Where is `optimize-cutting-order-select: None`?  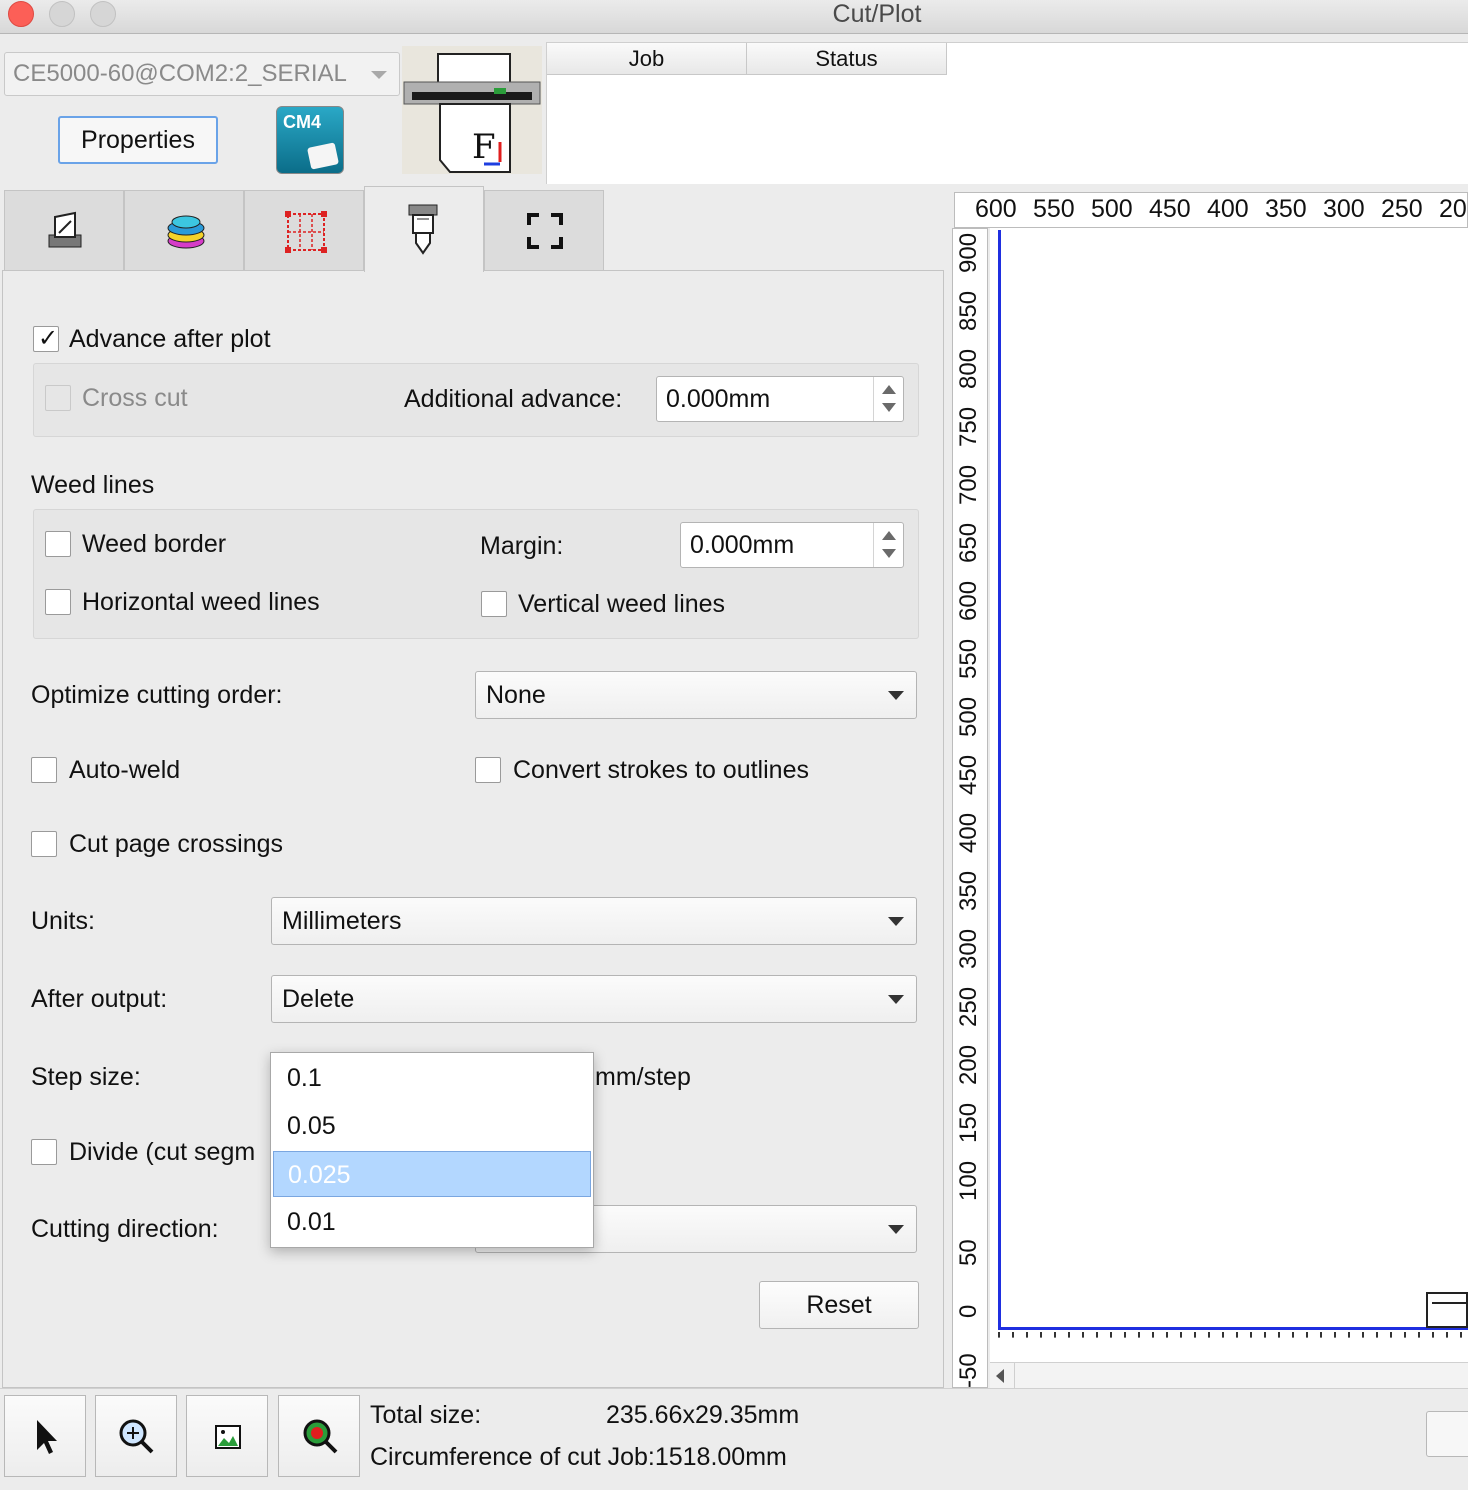
optimize-cutting-order-select: None is located at coordinates (696, 695).